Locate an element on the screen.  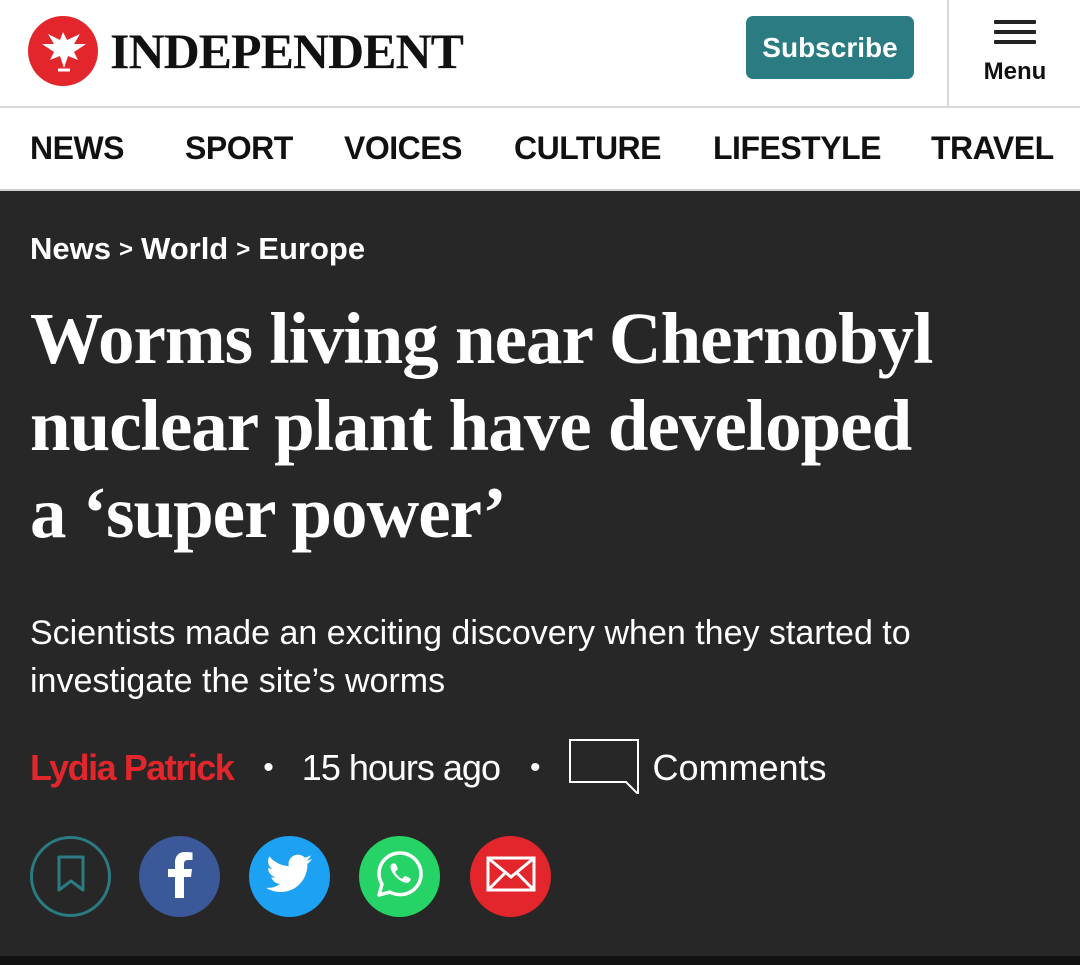
headline-line: a ‘super power’ is located at coordinates (268, 512).